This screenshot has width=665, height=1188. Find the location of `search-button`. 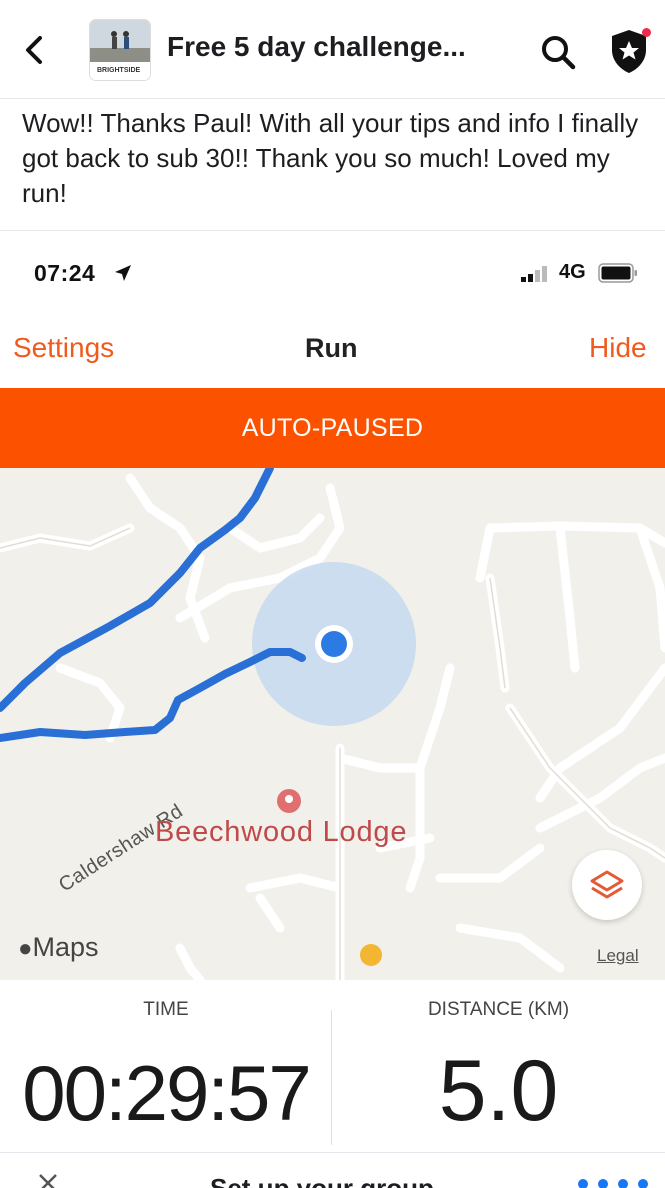

search-button is located at coordinates (558, 52).